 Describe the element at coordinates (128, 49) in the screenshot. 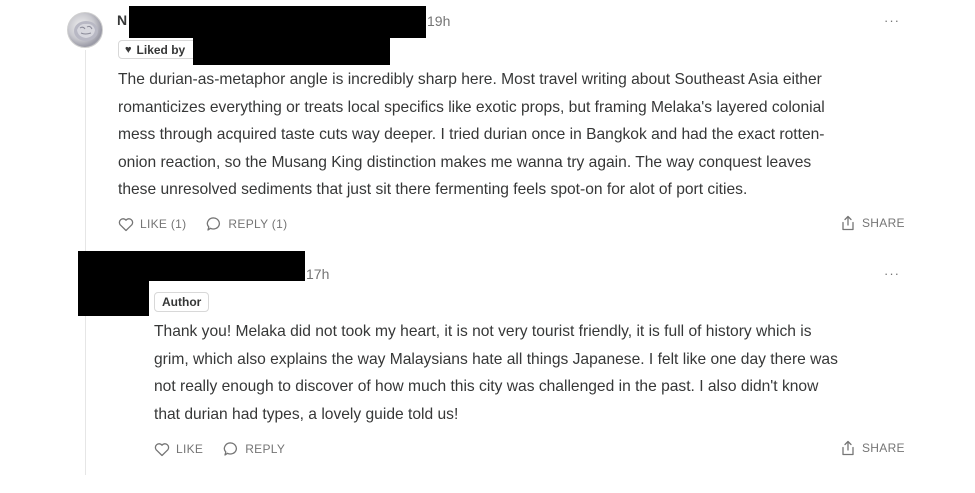

I see `heart-filled-icon: ♥` at that location.